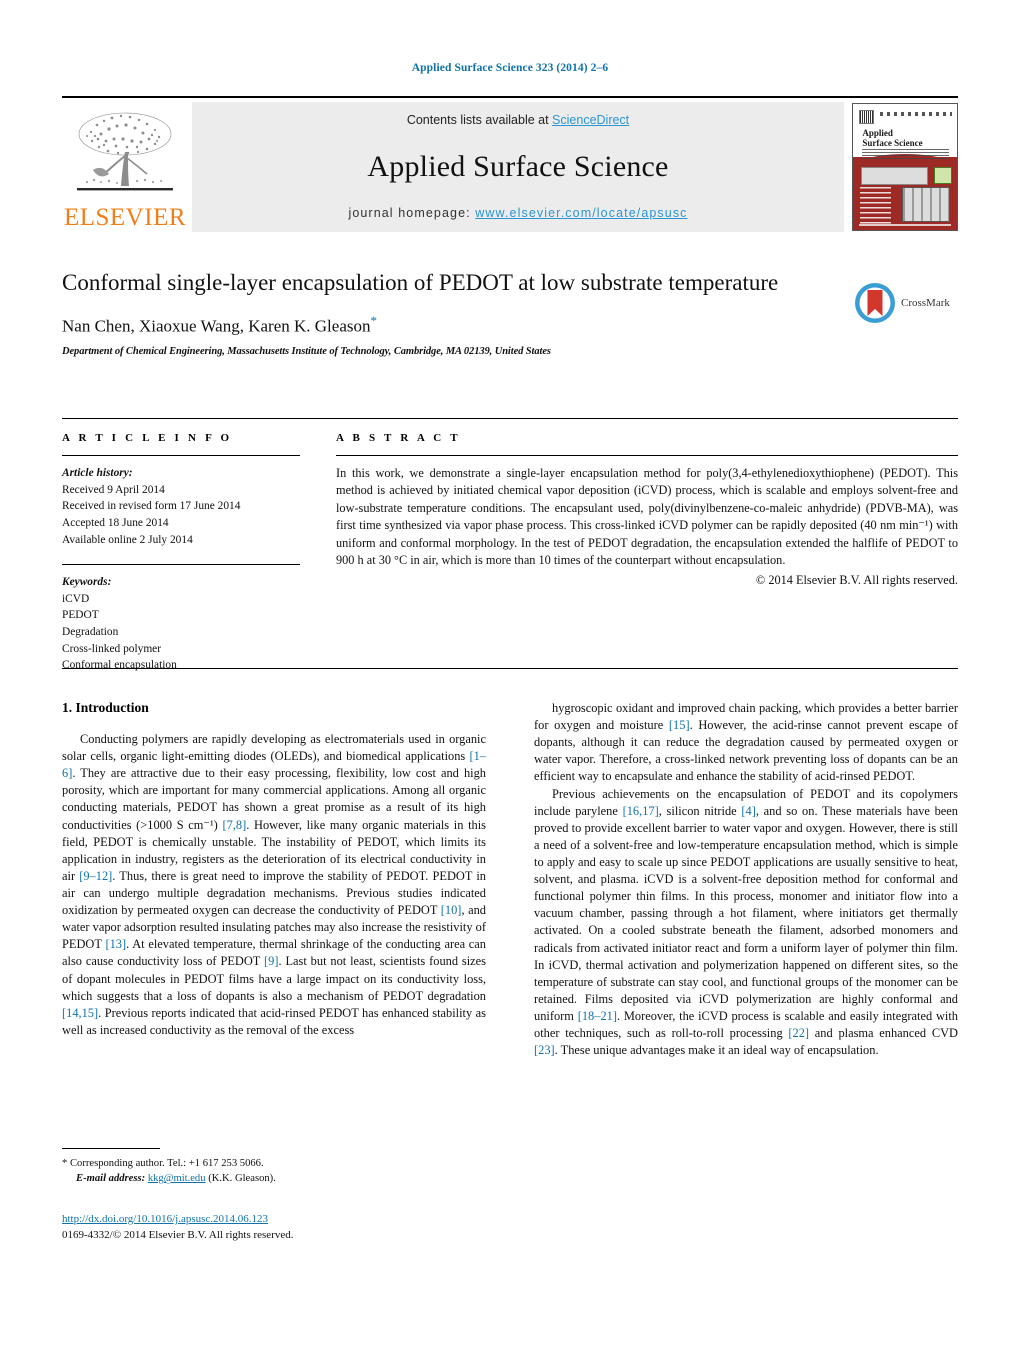 The width and height of the screenshot is (1020, 1351). Describe the element at coordinates (916, 113) in the screenshot. I see `cover-header-text` at that location.